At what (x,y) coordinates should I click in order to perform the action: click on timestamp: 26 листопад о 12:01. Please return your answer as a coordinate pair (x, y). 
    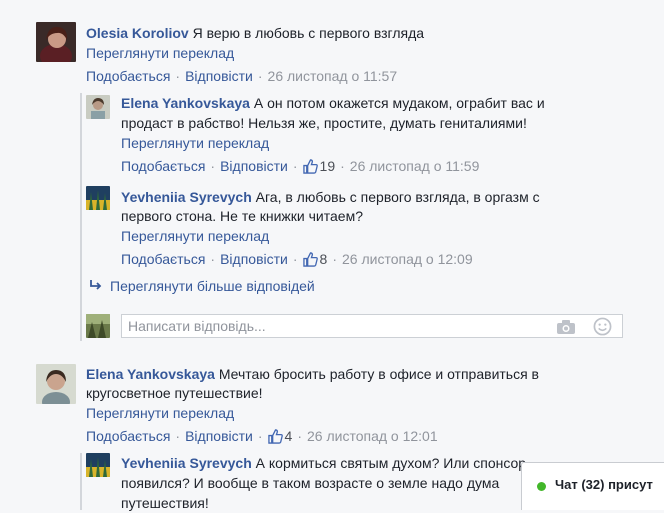
    Looking at the image, I should click on (372, 436).